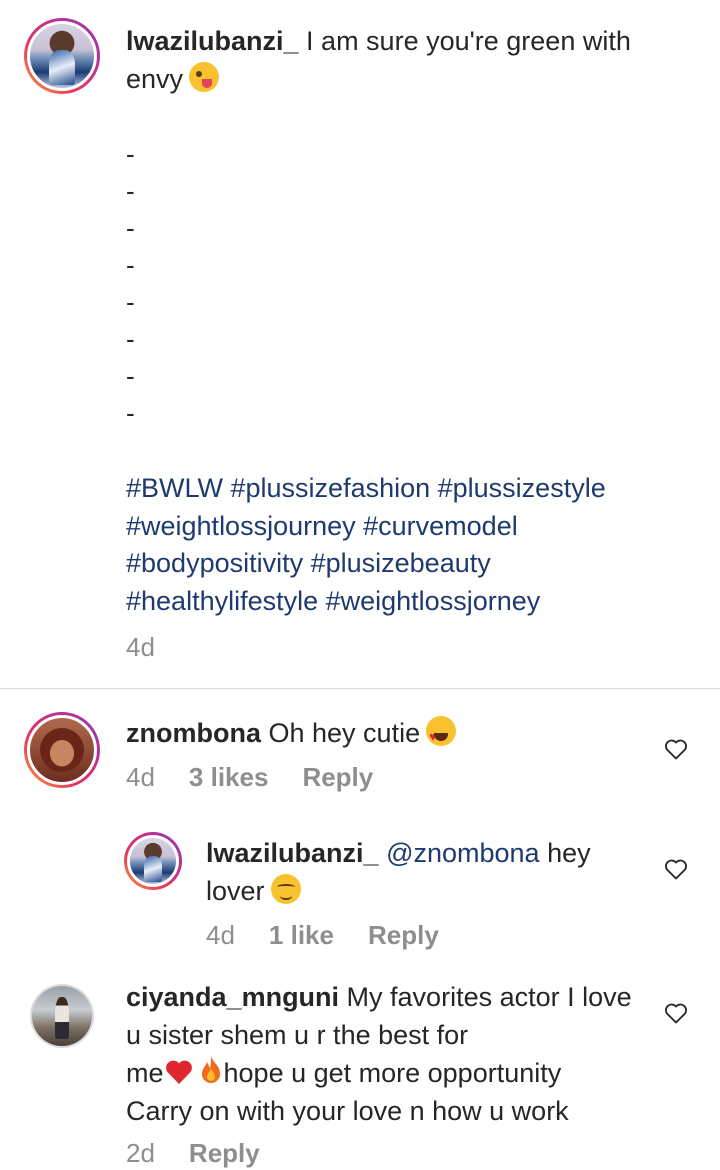  I want to click on caption-dashes: - - - - - - - -, so click(130, 284).